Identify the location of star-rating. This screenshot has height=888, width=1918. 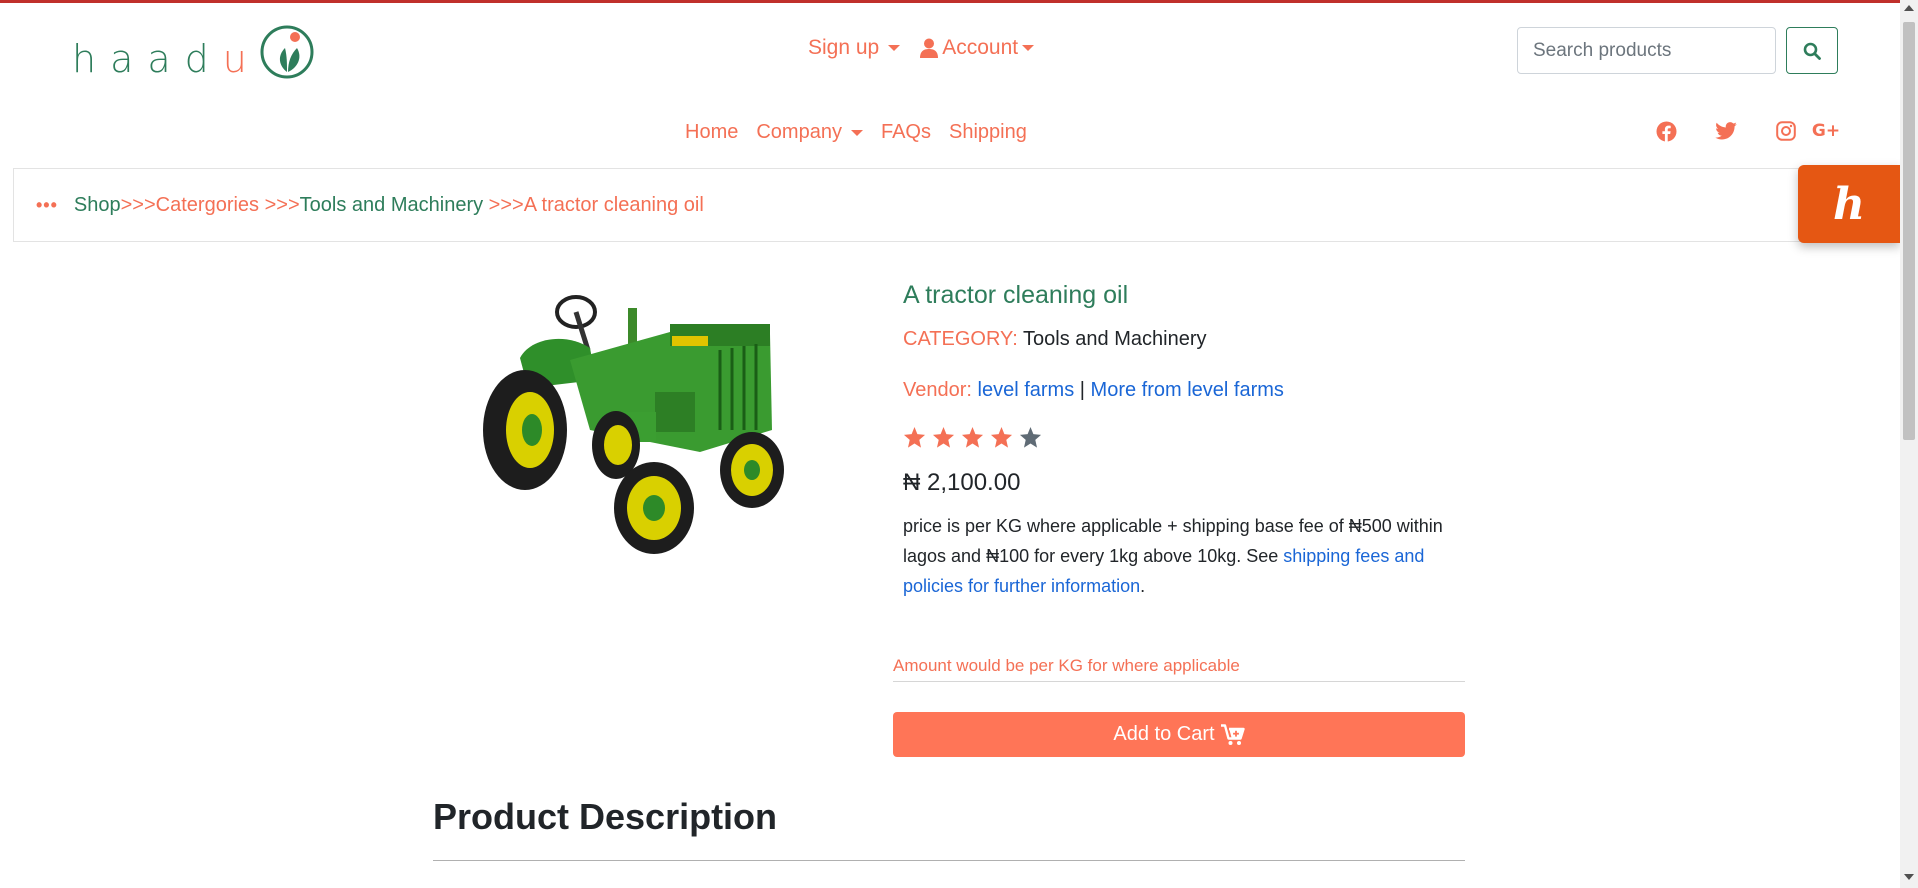
(1183, 437).